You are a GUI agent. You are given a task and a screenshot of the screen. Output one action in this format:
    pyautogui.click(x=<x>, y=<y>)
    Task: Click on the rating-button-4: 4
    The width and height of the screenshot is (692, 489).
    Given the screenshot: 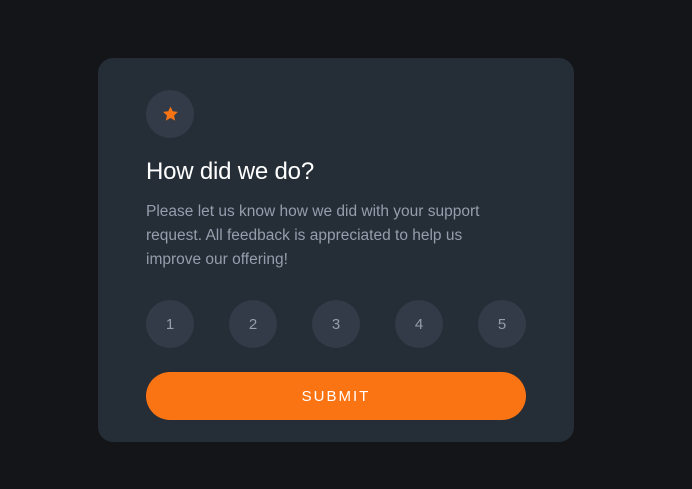 What is the action you would take?
    pyautogui.click(x=419, y=324)
    